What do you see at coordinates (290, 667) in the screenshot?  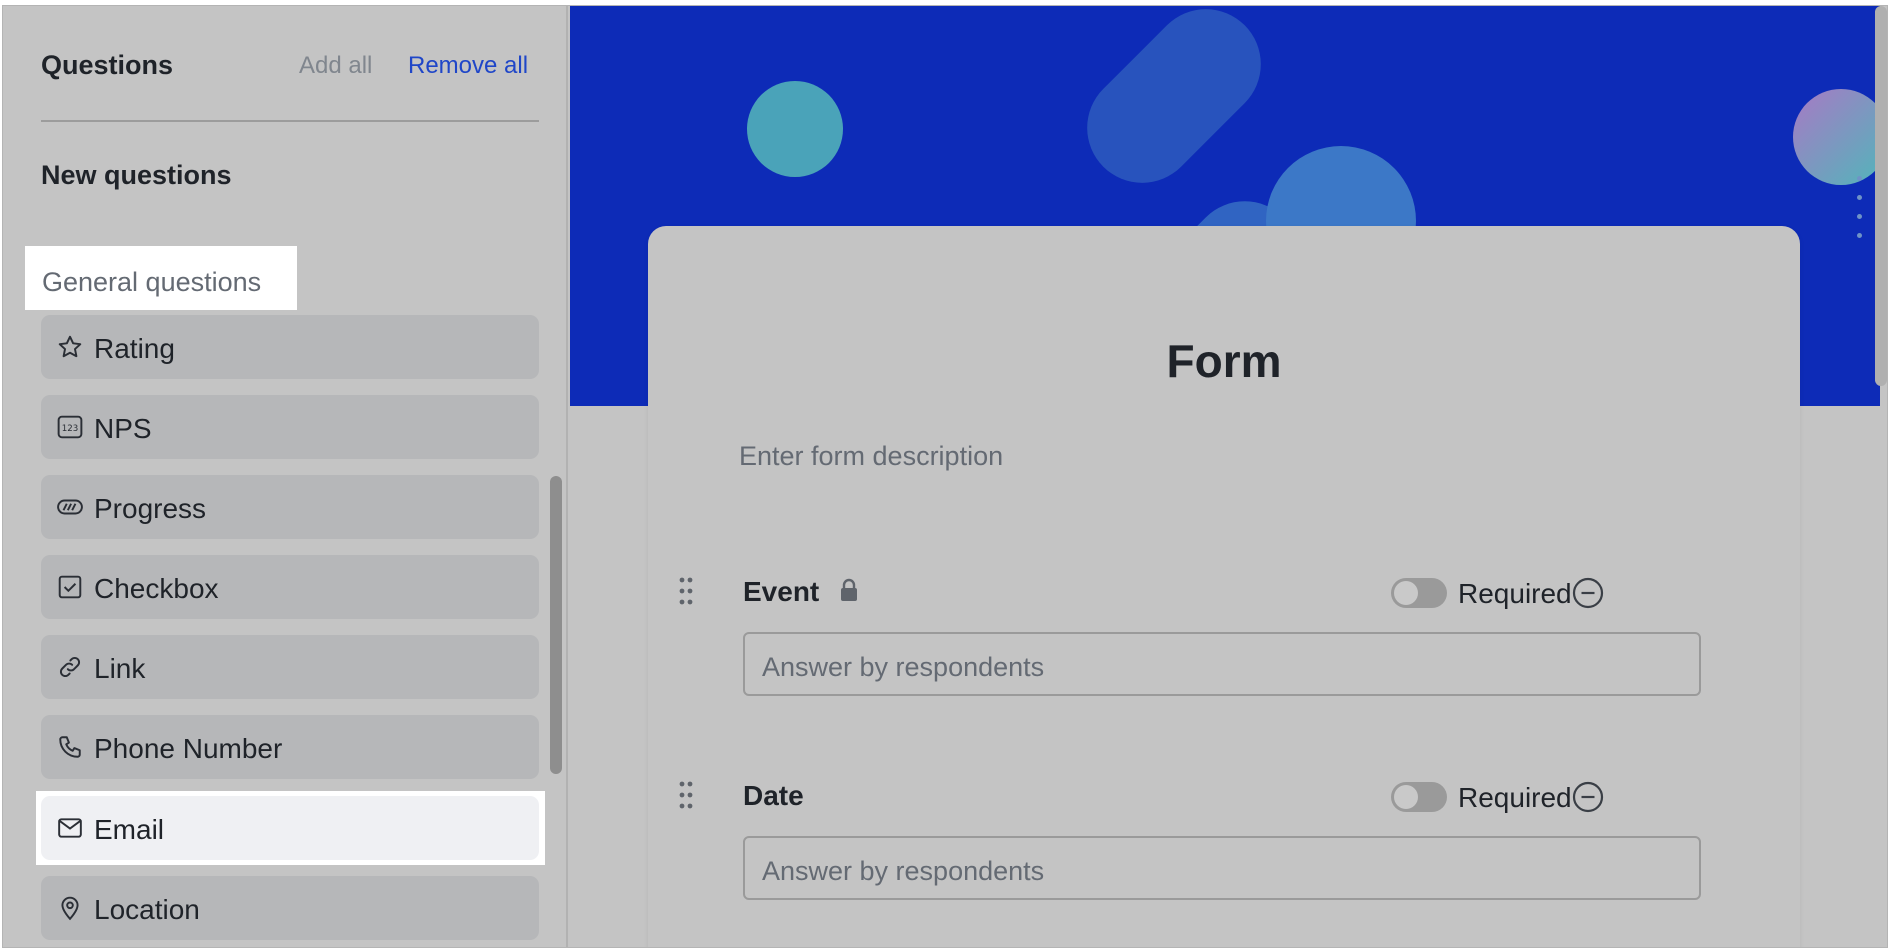 I see `sidebar-item-link: Link` at bounding box center [290, 667].